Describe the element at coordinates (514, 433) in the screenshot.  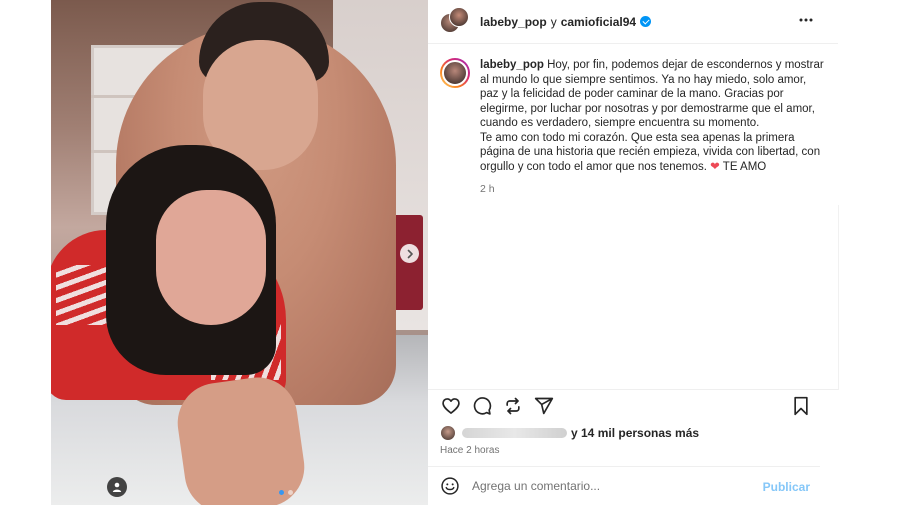
I see `blurred-username` at that location.